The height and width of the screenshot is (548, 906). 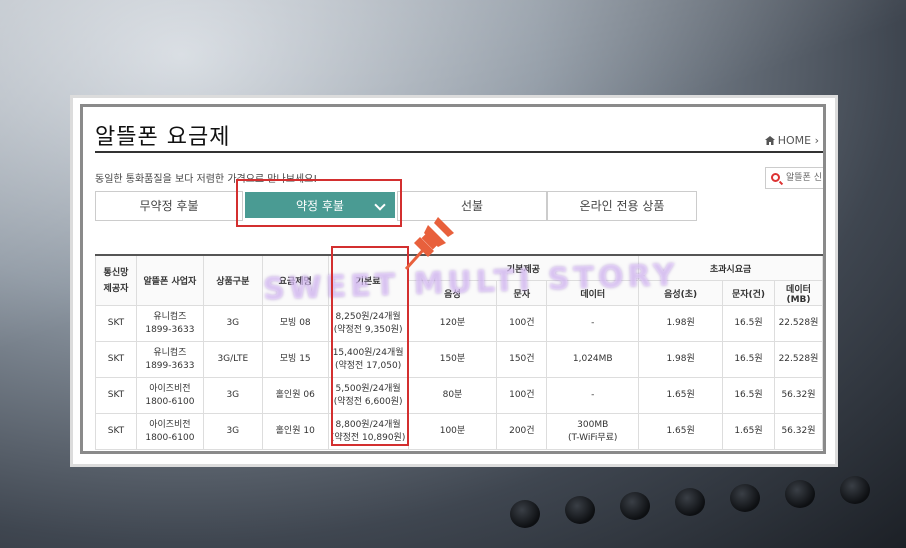 What do you see at coordinates (452, 323) in the screenshot?
I see `table-cell: 120분` at bounding box center [452, 323].